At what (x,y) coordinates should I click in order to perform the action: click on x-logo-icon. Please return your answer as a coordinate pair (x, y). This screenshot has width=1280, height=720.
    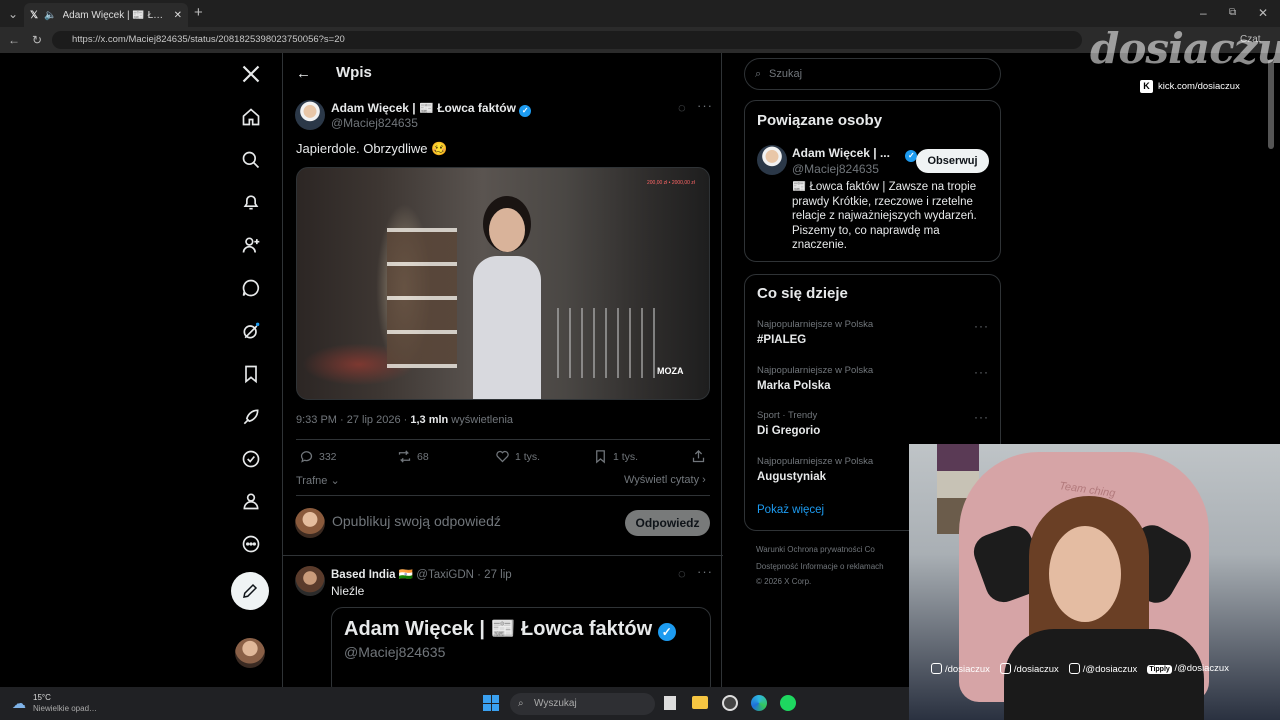
    Looking at the image, I should click on (251, 74).